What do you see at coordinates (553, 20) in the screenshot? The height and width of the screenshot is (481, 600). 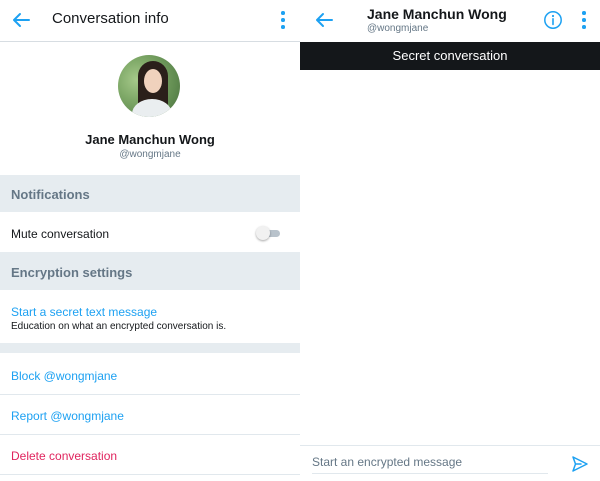 I see `info-icon` at bounding box center [553, 20].